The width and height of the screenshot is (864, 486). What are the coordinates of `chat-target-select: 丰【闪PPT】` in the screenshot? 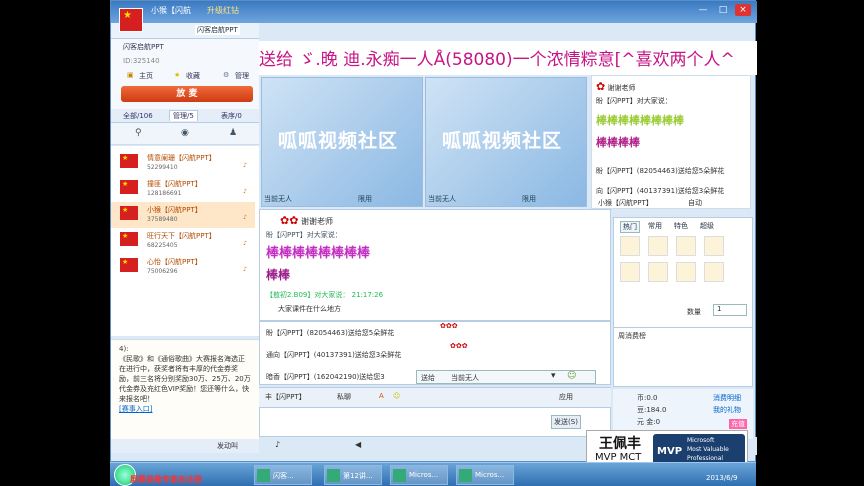 It's located at (285, 397).